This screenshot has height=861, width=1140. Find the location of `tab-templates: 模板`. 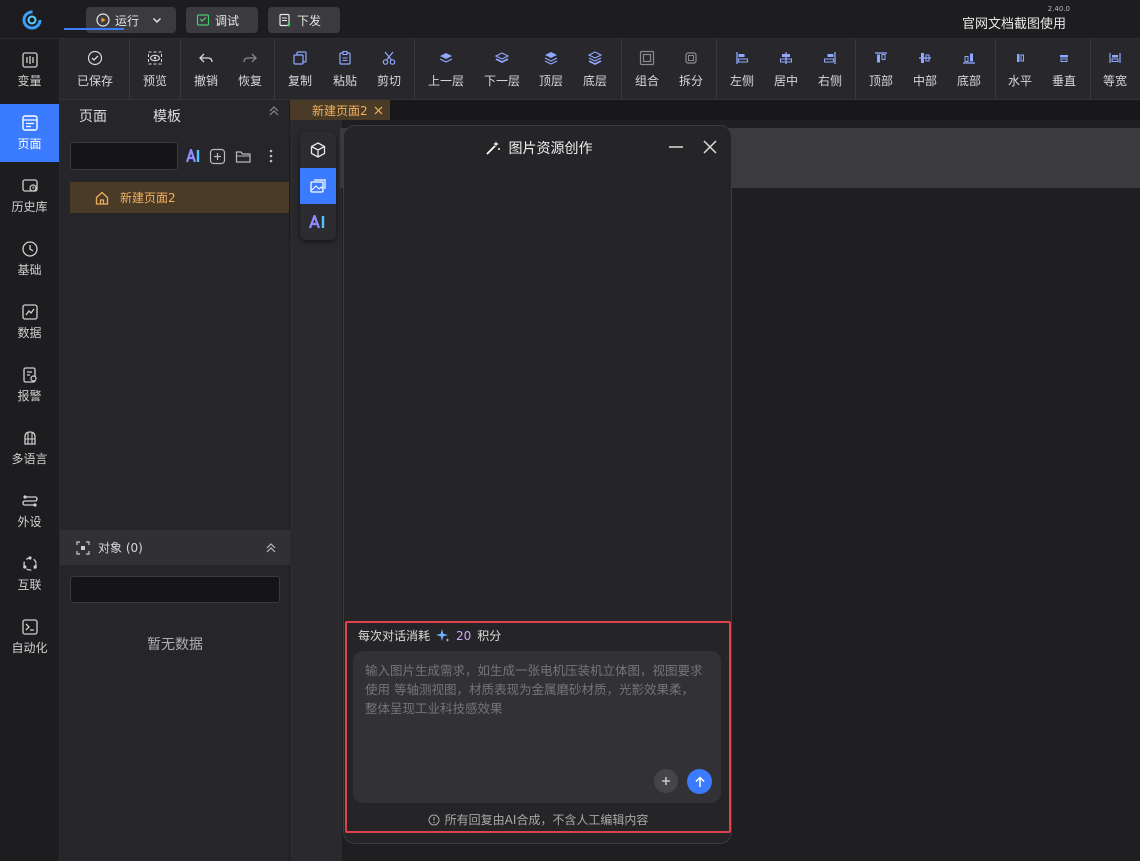

tab-templates: 模板 is located at coordinates (167, 116).